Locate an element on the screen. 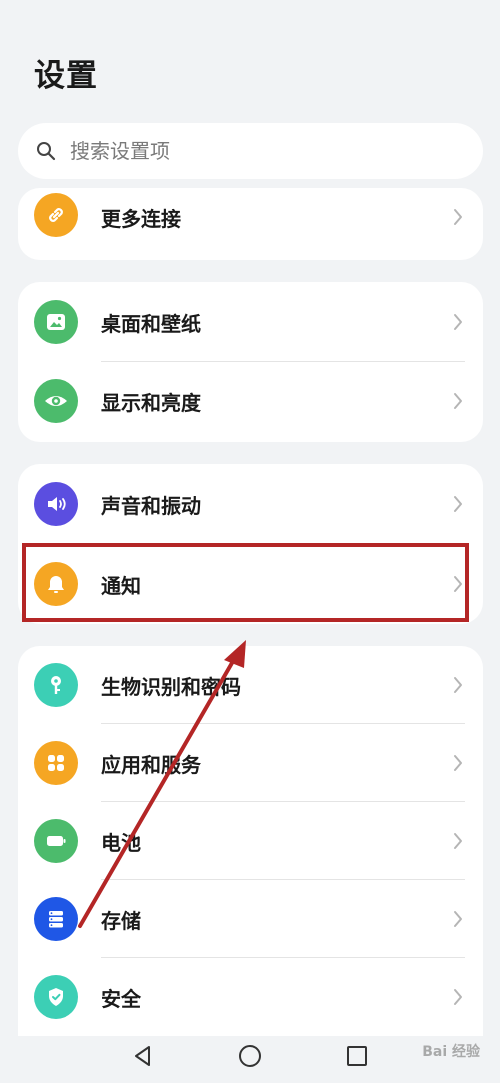  settings-group-connections: 更多连接 is located at coordinates (250, 224).